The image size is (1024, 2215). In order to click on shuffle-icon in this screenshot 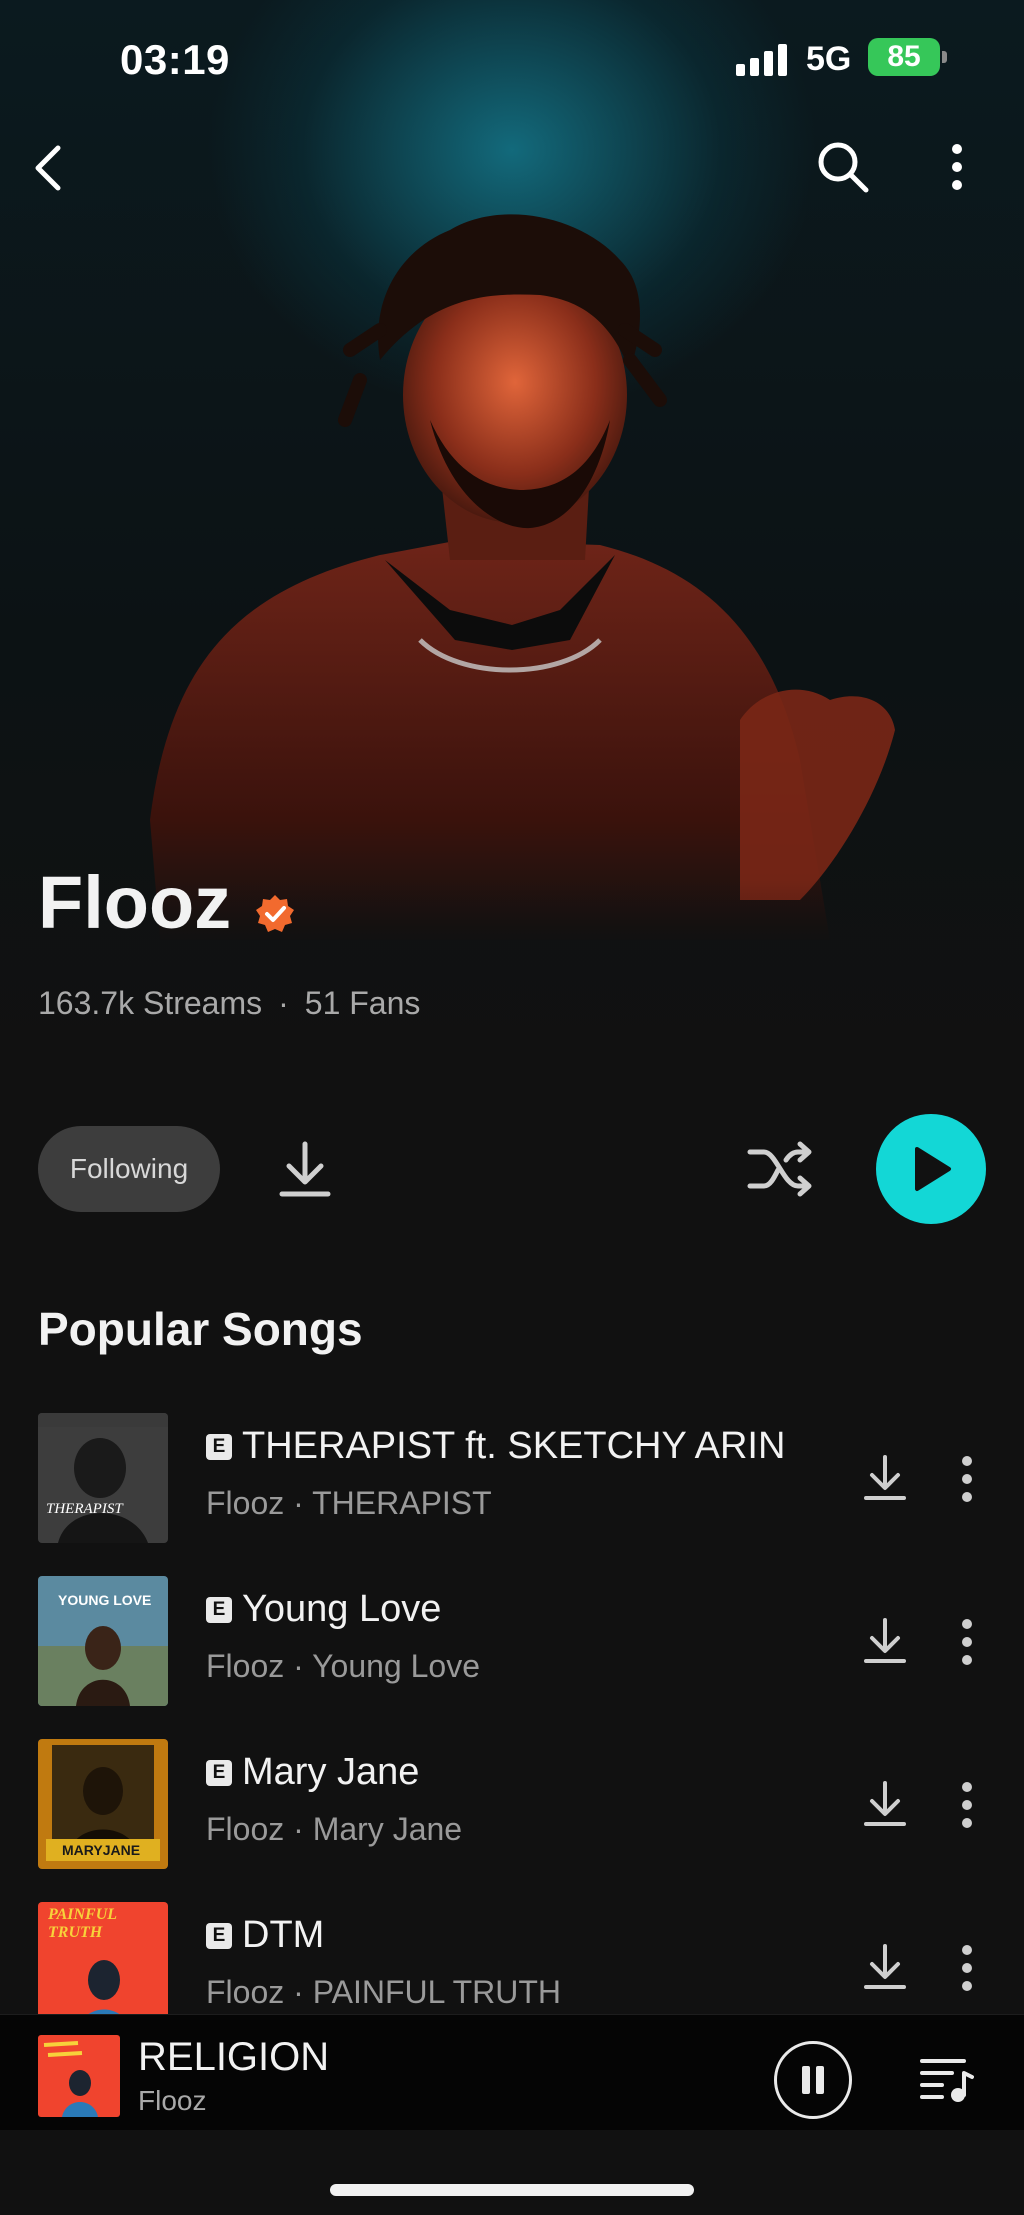, I will do `click(779, 1169)`.